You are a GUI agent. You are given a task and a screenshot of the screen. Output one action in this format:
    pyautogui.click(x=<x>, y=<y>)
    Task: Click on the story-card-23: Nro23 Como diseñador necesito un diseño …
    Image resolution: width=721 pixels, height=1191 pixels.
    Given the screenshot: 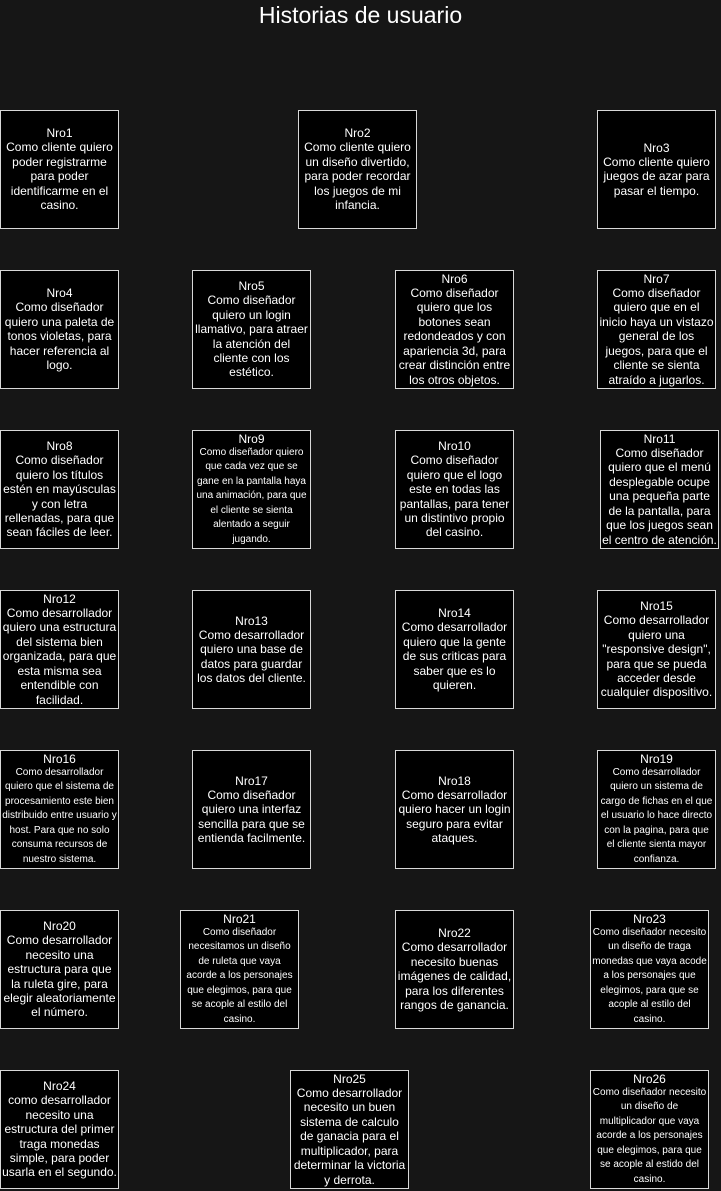 What is the action you would take?
    pyautogui.click(x=649, y=969)
    